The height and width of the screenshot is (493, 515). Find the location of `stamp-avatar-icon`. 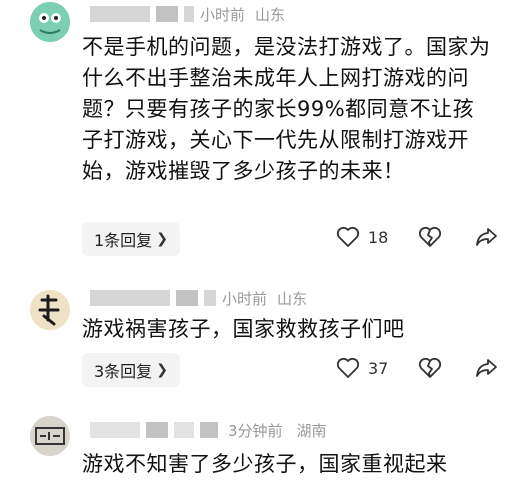

stamp-avatar-icon is located at coordinates (50, 436).